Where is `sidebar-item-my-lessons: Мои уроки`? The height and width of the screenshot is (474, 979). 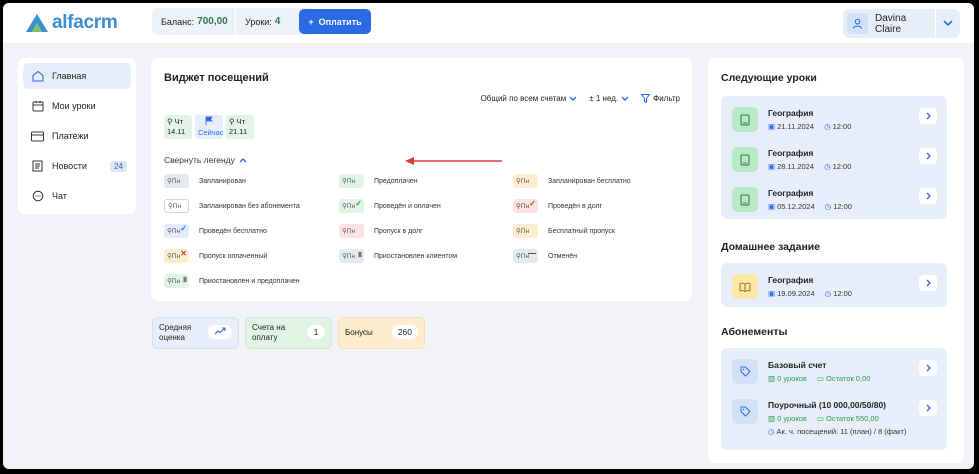
sidebar-item-my-lessons: Мои уроки is located at coordinates (77, 106).